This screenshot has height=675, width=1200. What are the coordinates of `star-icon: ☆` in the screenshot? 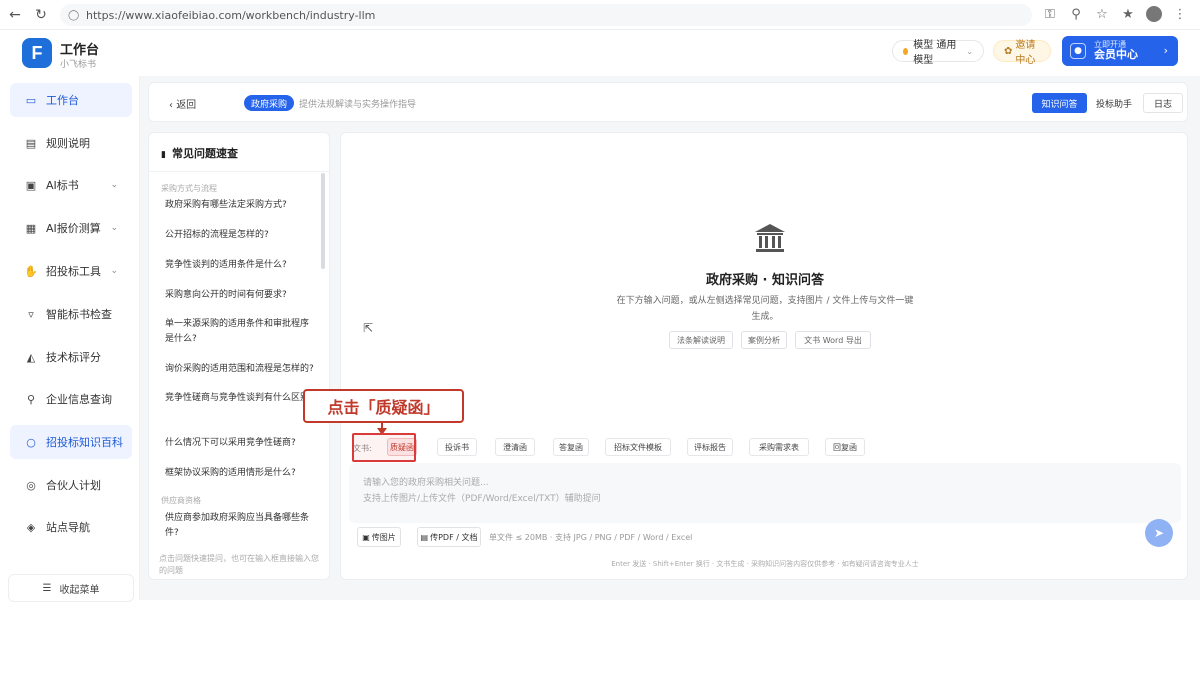 It's located at (1102, 14).